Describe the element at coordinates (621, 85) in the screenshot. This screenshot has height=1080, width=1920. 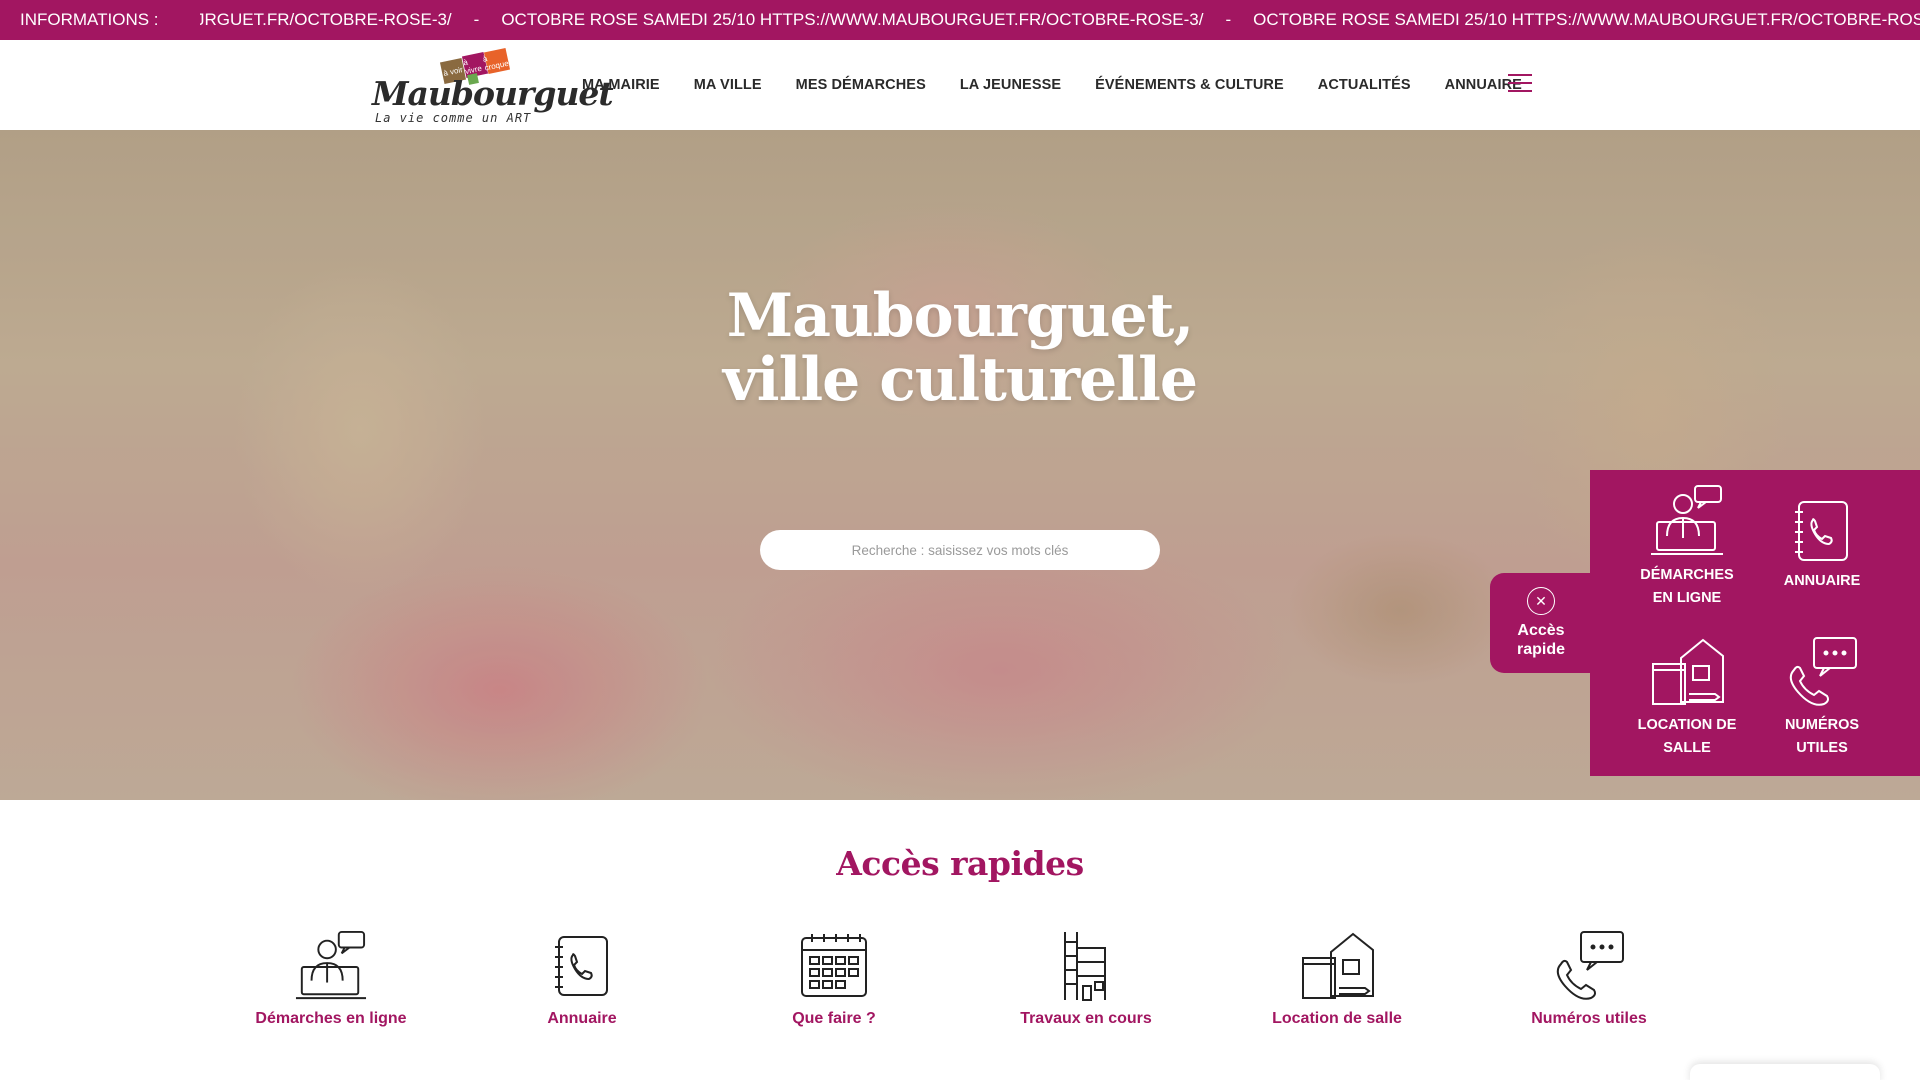
I see `nav-ma-mairie: MA MAIRIE` at that location.